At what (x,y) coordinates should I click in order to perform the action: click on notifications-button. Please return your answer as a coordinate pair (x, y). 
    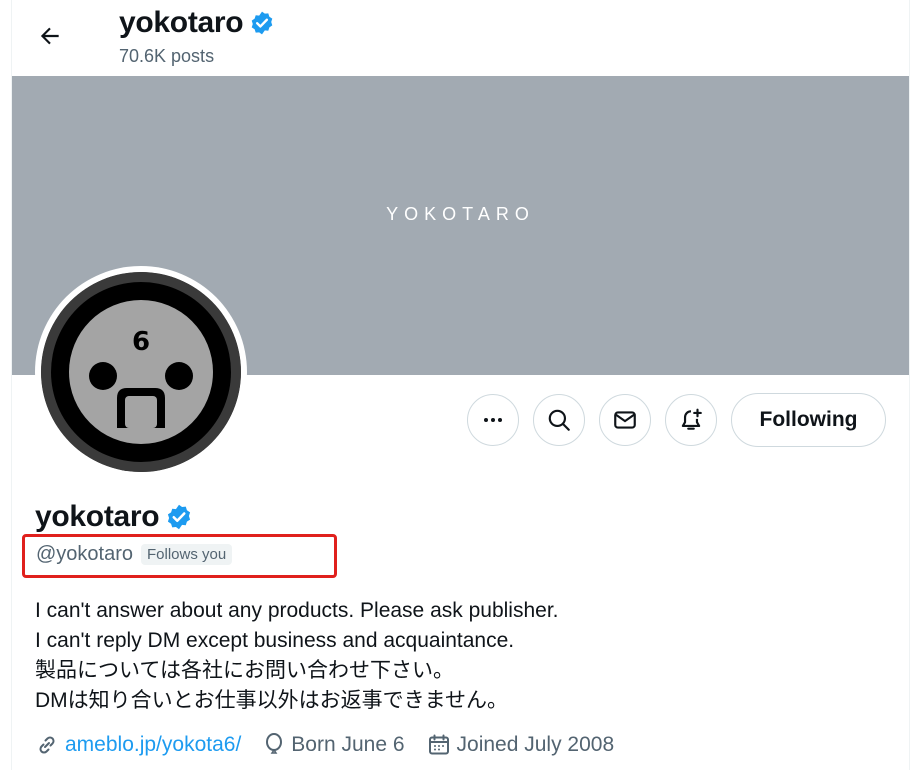
    Looking at the image, I should click on (691, 420).